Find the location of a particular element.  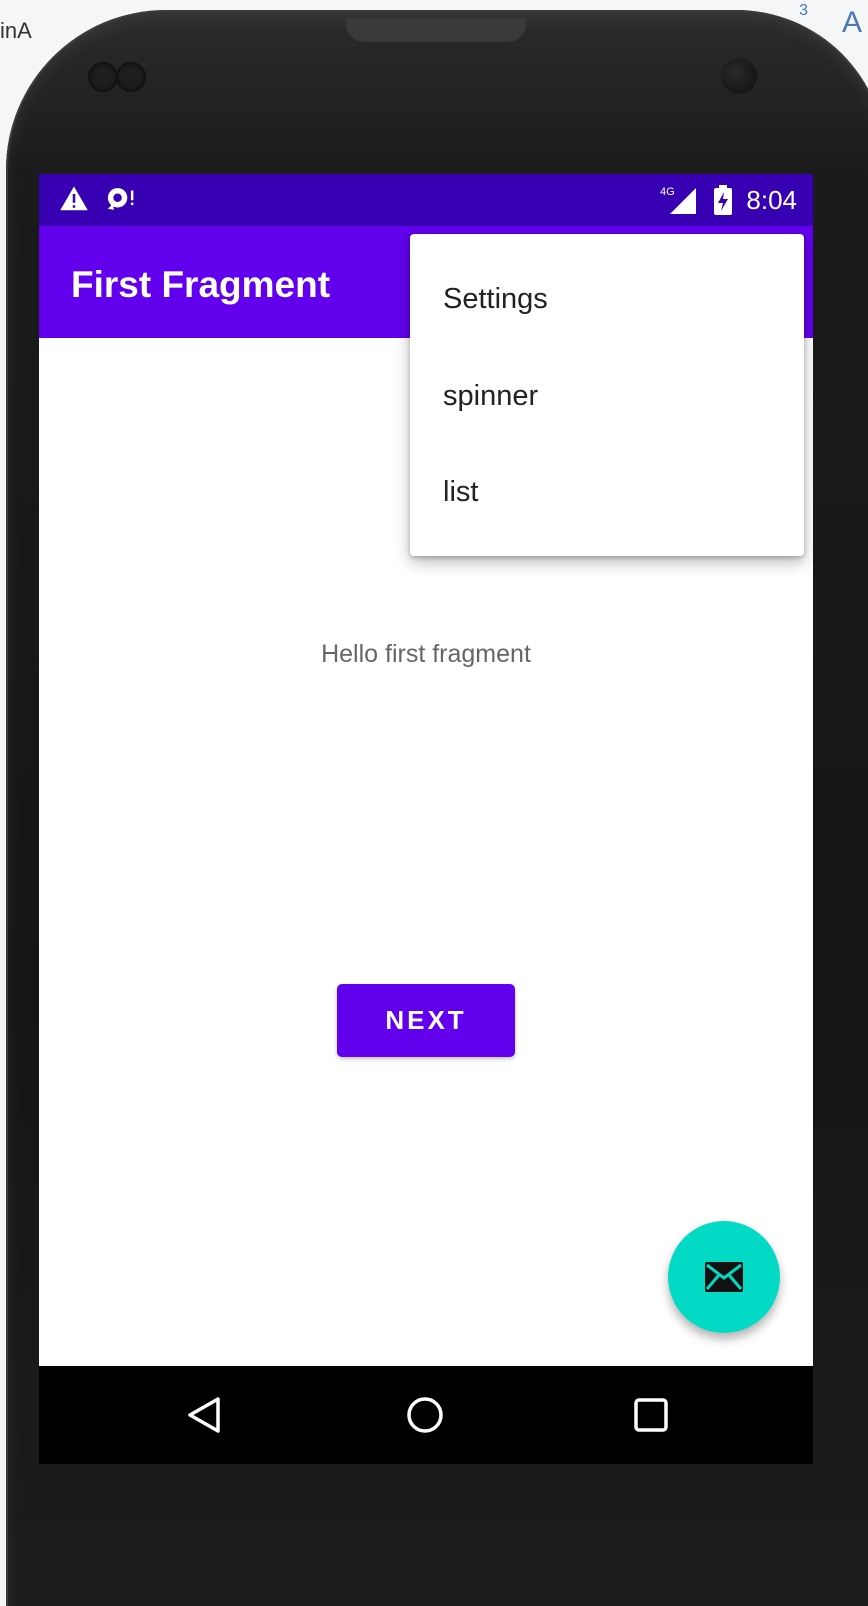

desktop-text-fragment: inA is located at coordinates (16, 30).